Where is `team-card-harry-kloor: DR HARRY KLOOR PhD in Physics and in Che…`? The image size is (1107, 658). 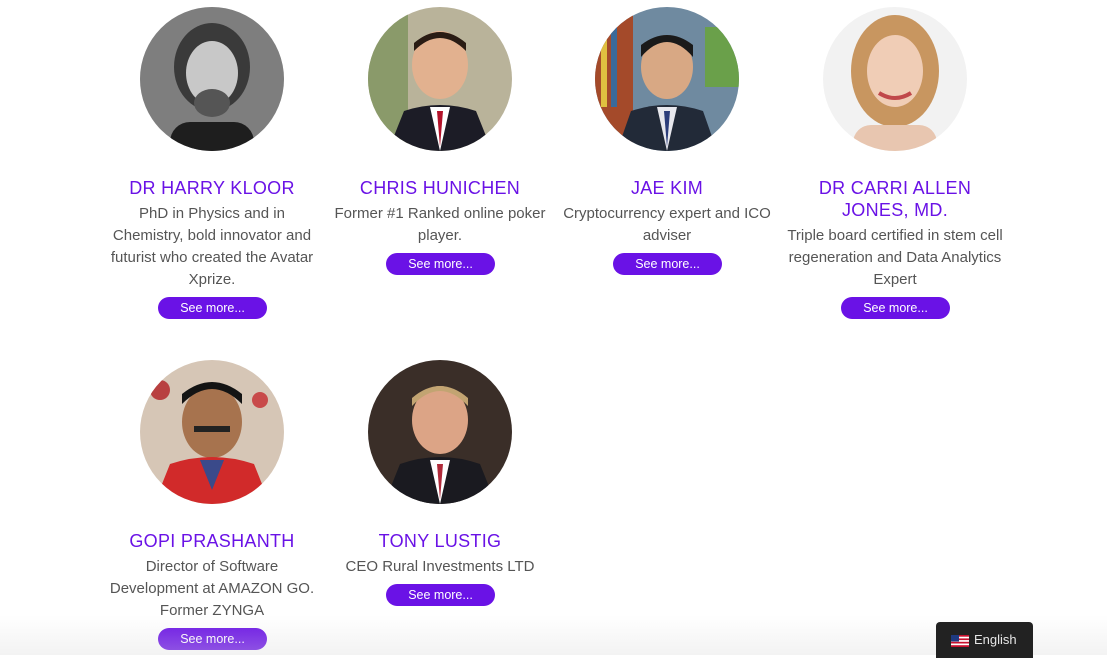
team-card-harry-kloor: DR HARRY KLOOR PhD in Physics and in Che… is located at coordinates (212, 167).